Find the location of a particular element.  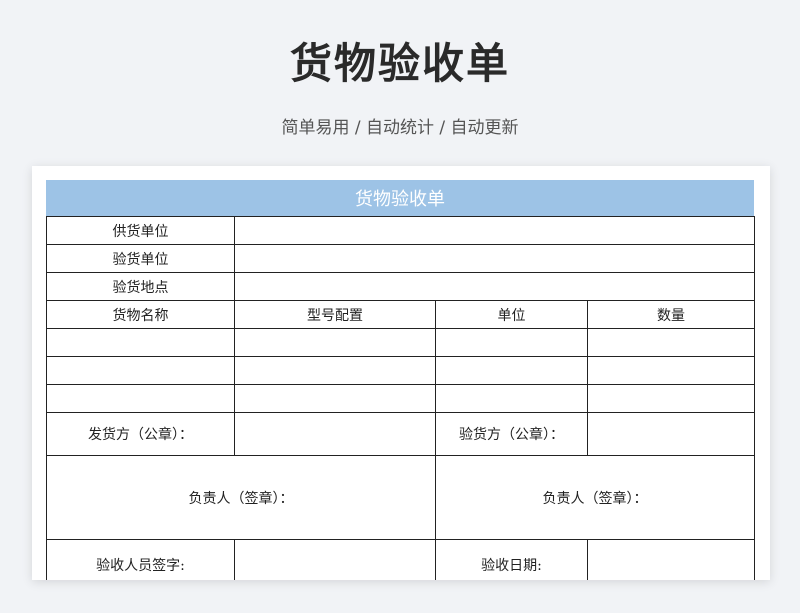

shipper-person-label: 负责人（签章）： is located at coordinates (241, 498).